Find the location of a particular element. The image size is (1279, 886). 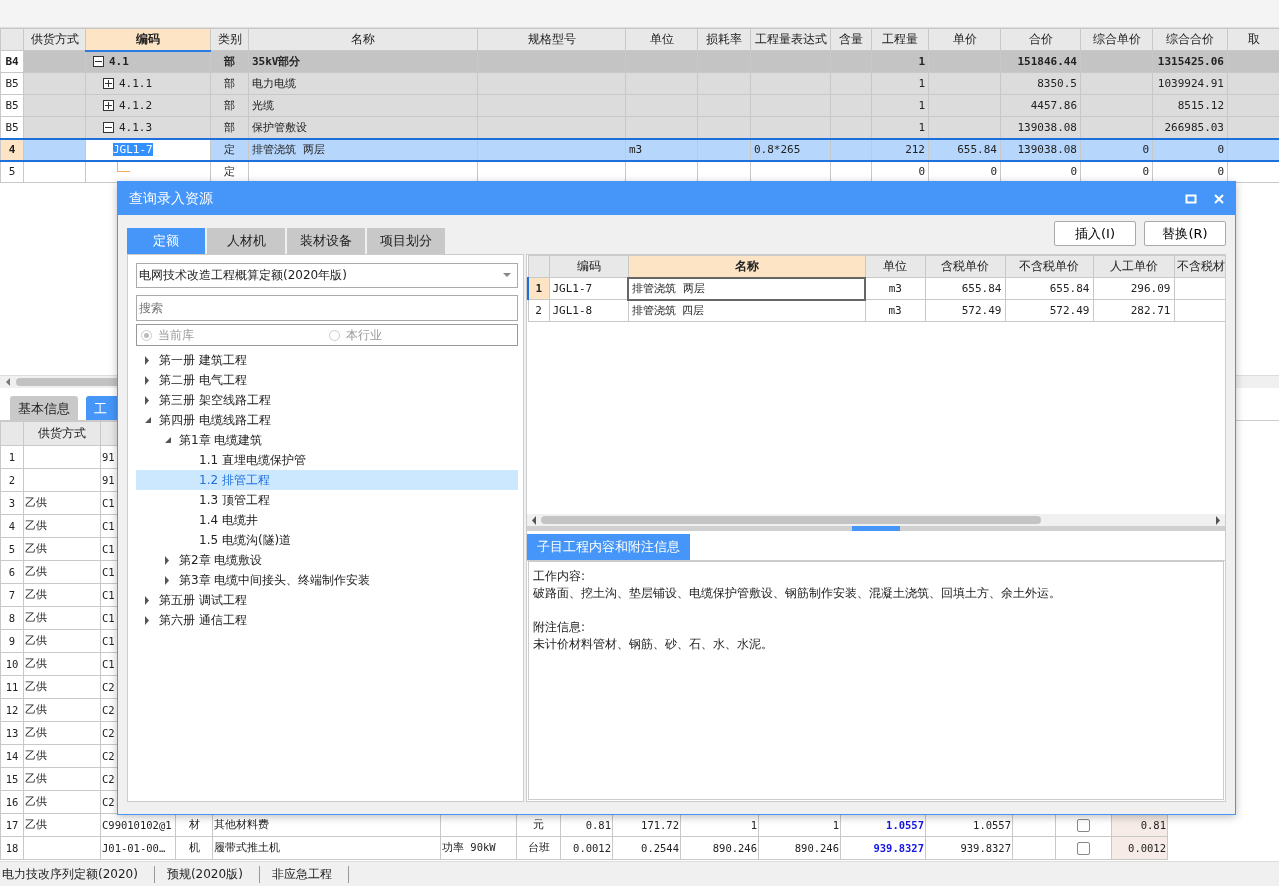

table-row: 4 JGL1-7 定 排管浇筑 两层 m3 0.8*265 212 655.84 139038.08 0 0 is located at coordinates (639, 149).